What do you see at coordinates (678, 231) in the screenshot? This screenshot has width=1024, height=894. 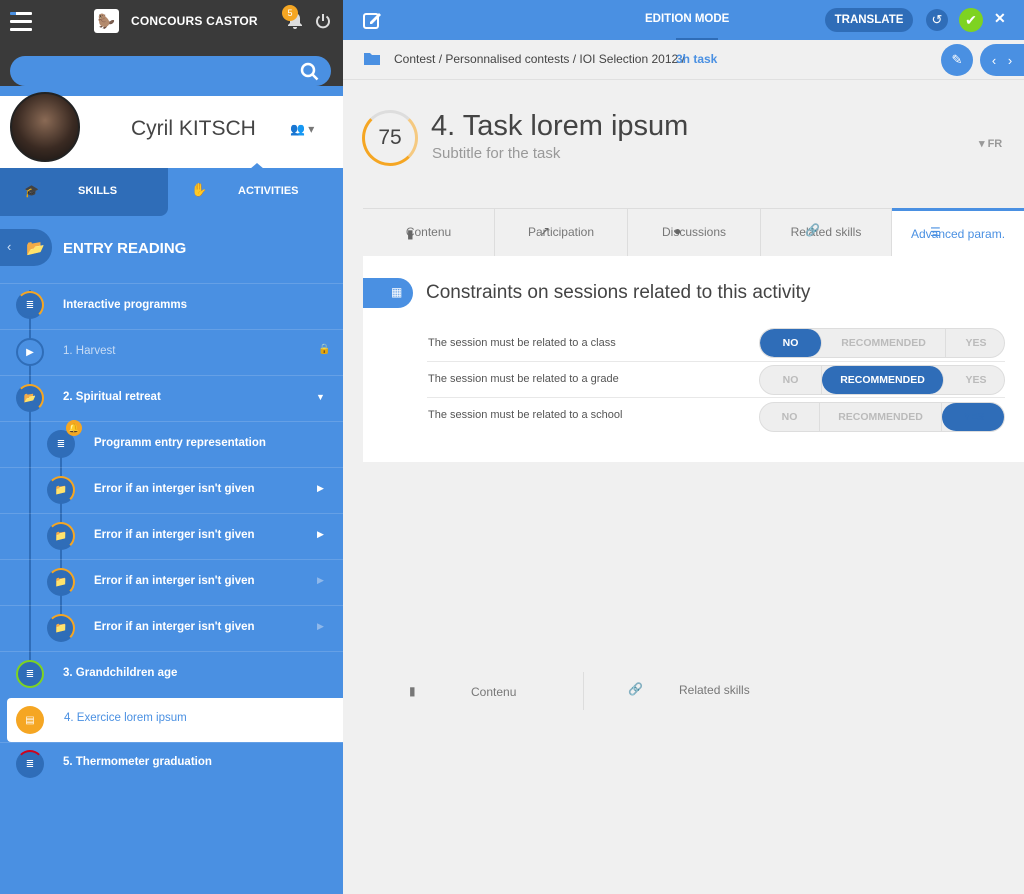 I see `chat-icon: ●` at bounding box center [678, 231].